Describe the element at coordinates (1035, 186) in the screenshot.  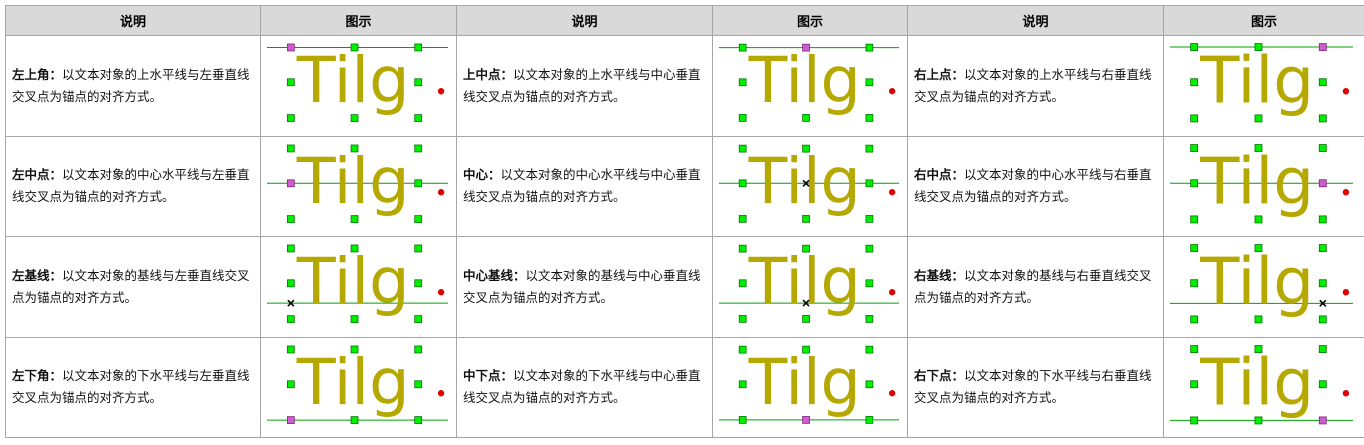
I see `alignment-description: 右中点：以文本对象的中心水平线与右垂直线交叉点为锚点的对齐方式。` at that location.